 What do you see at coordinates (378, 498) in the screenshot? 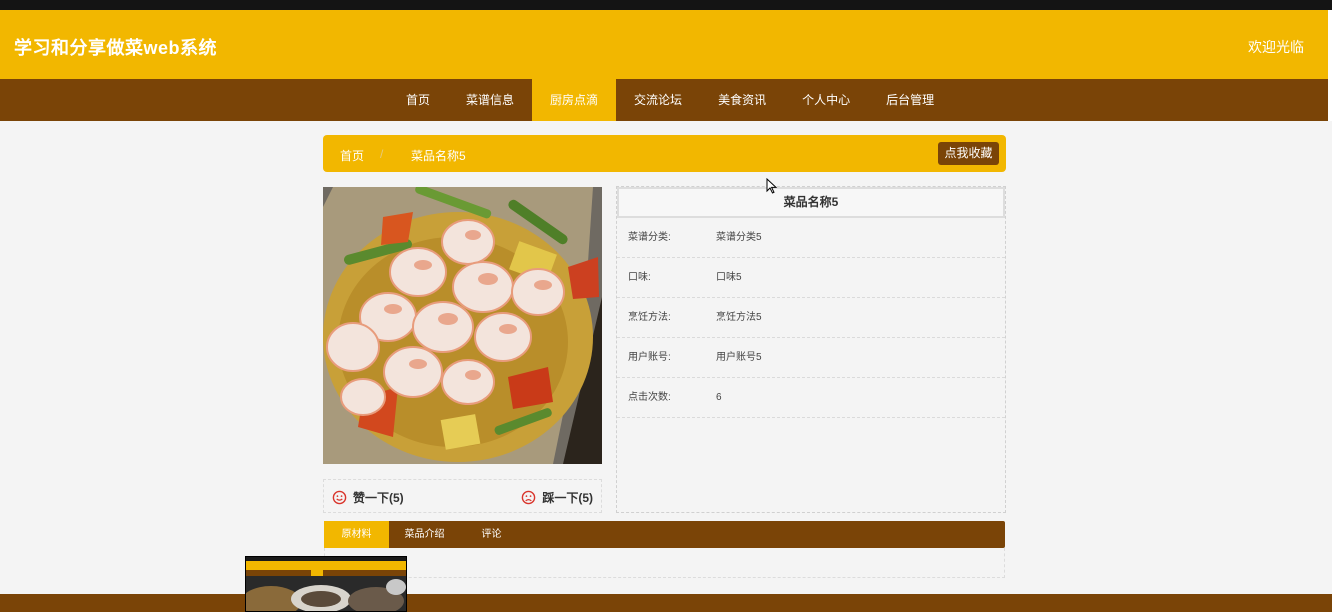
I see `like-label: 赞一下(5)` at bounding box center [378, 498].